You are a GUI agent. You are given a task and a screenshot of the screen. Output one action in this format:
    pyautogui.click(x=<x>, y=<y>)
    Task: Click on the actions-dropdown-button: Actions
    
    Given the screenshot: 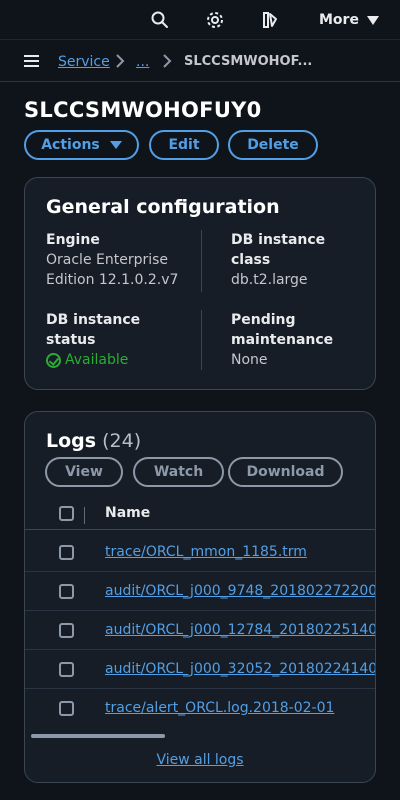 What is the action you would take?
    pyautogui.click(x=81, y=145)
    